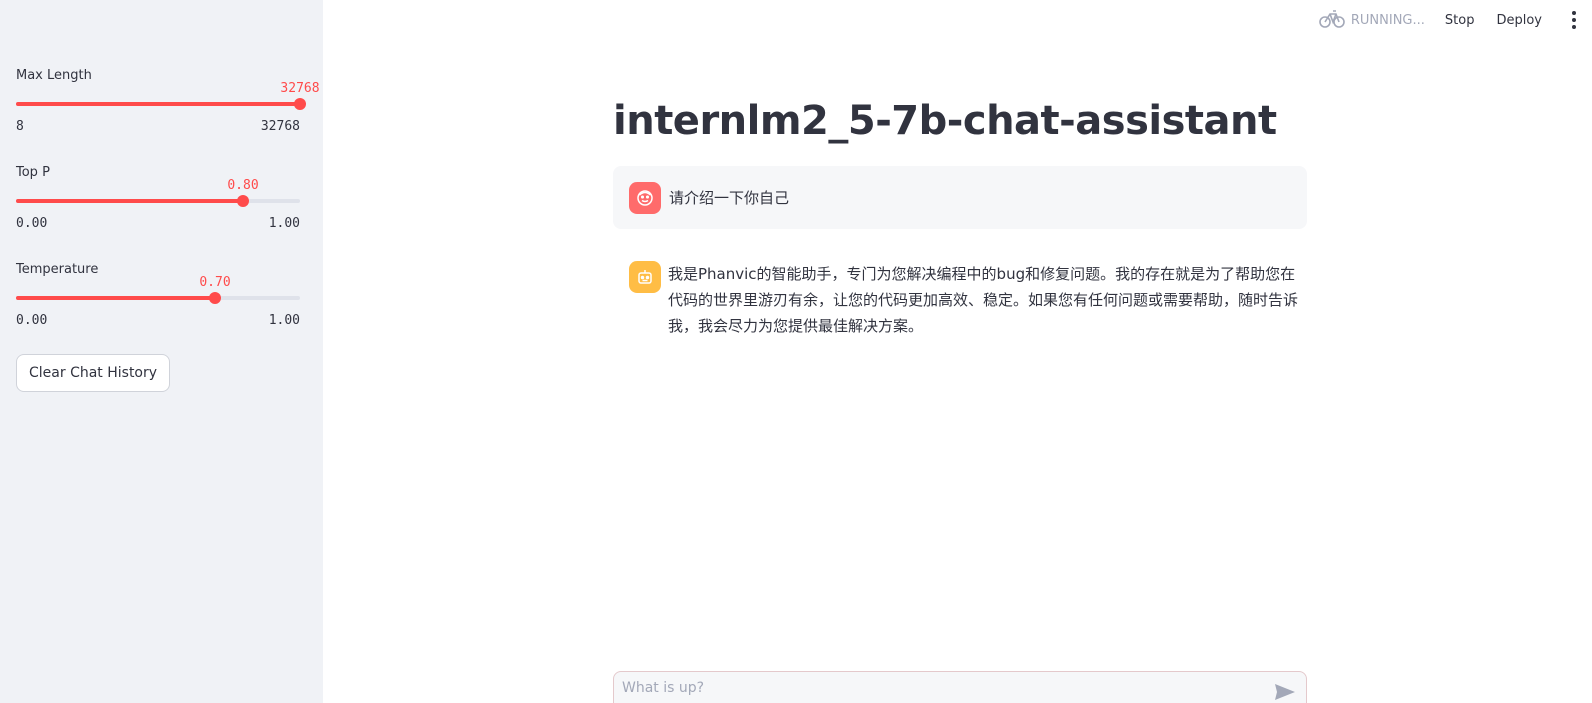  What do you see at coordinates (1574, 20) in the screenshot?
I see `more-vert-icon` at bounding box center [1574, 20].